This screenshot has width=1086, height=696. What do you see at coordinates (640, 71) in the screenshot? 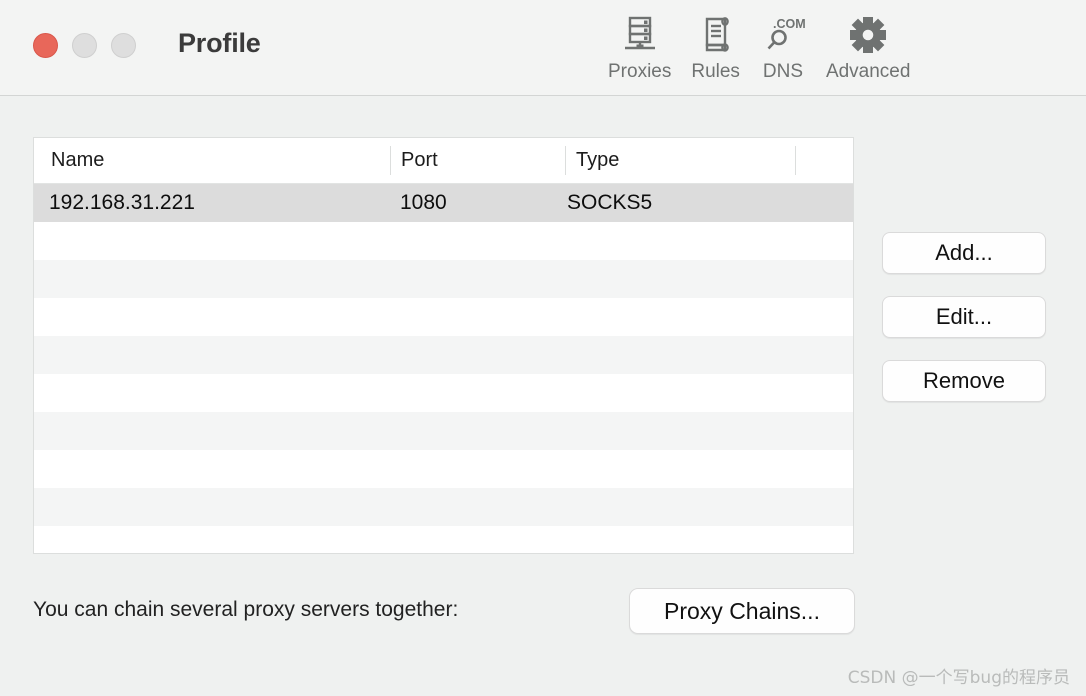
I see `toolbar-label-proxies: Proxies` at bounding box center [640, 71].